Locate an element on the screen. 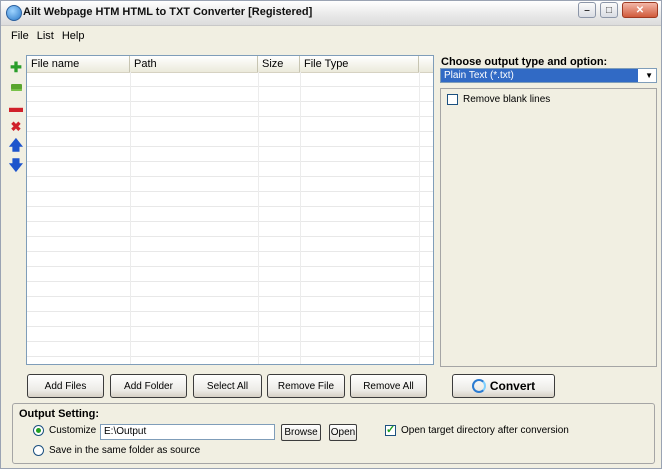 The image size is (662, 469). maximize-icon: □ is located at coordinates (609, 10).